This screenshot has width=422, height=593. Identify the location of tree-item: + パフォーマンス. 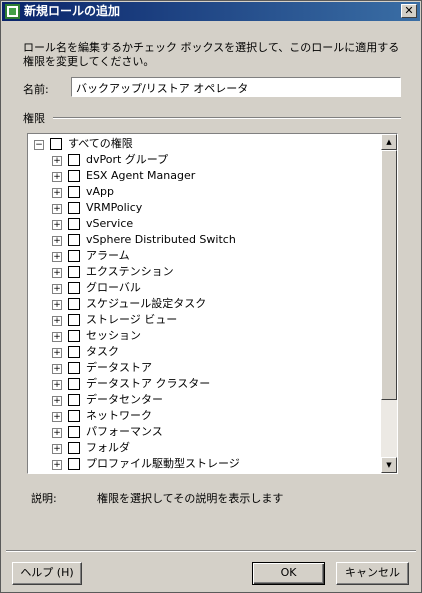
(204, 432).